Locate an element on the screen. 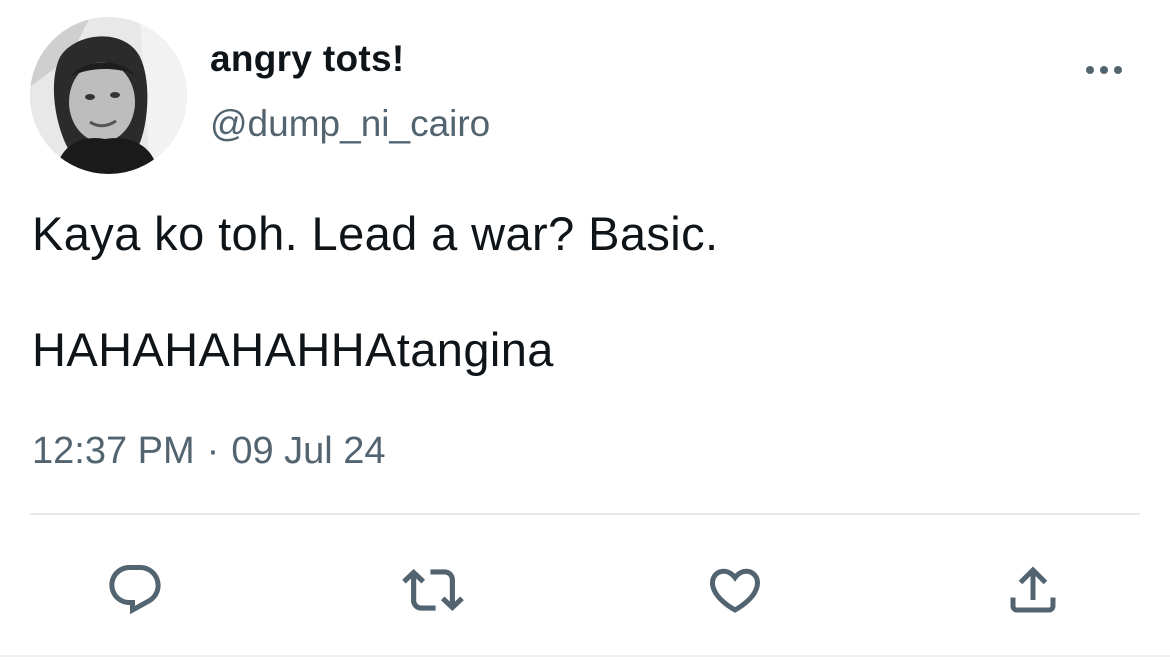 The width and height of the screenshot is (1170, 662). tweet-actions is located at coordinates (585, 590).